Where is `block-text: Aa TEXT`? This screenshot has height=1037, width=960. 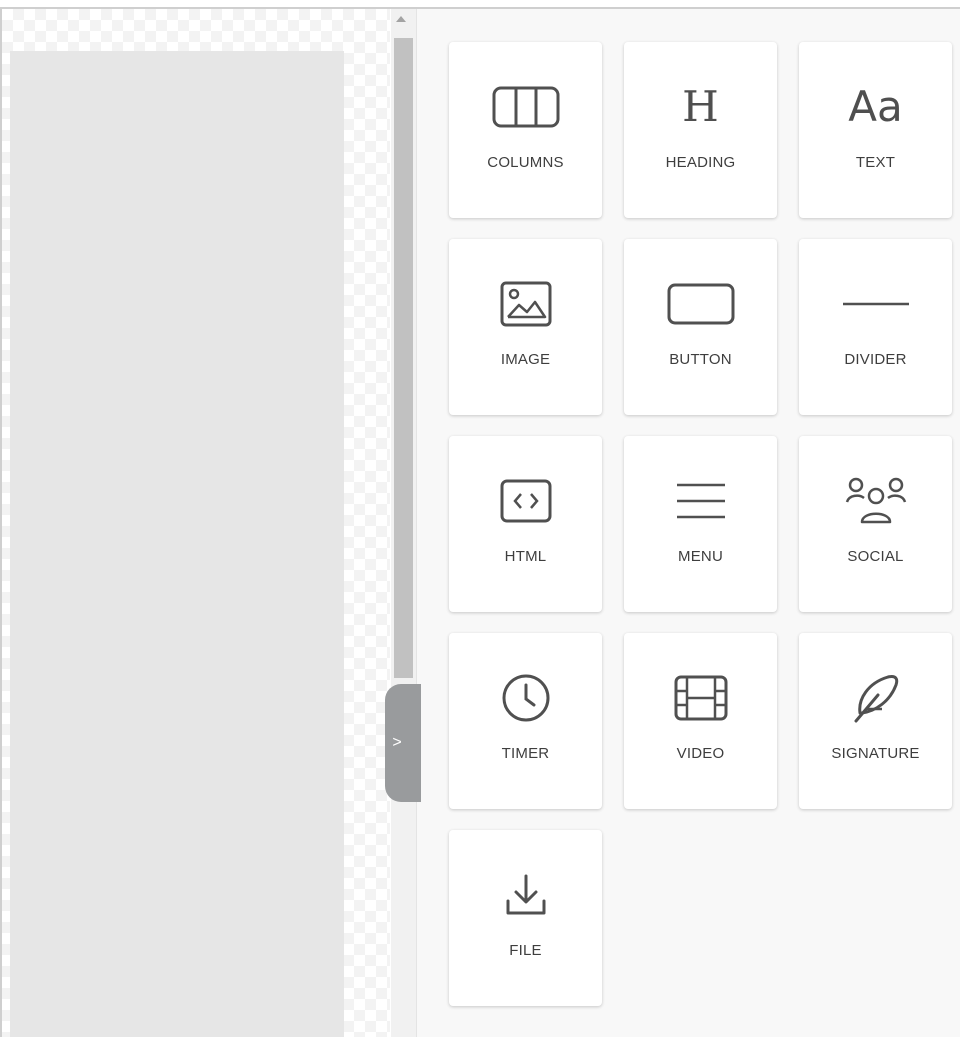
block-text: Aa TEXT is located at coordinates (875, 130).